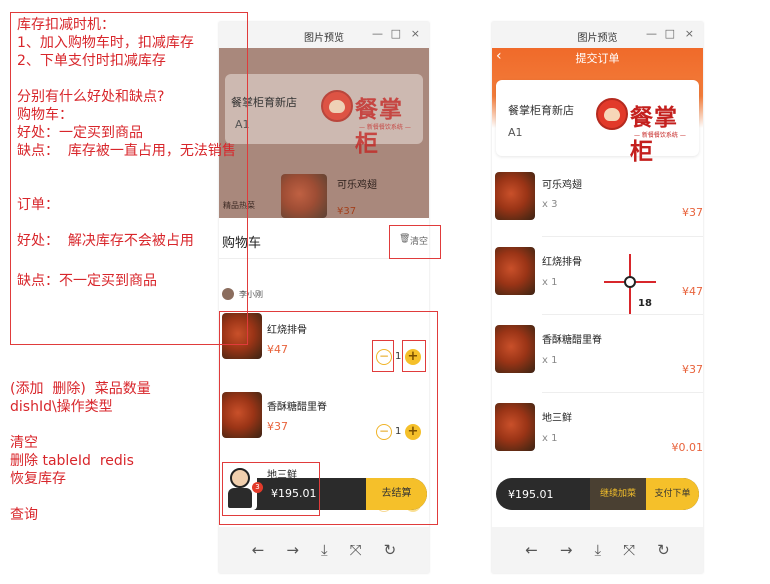 The height and width of the screenshot is (584, 770). Describe the element at coordinates (24, 515) in the screenshot. I see `side-note-query: 查询` at that location.